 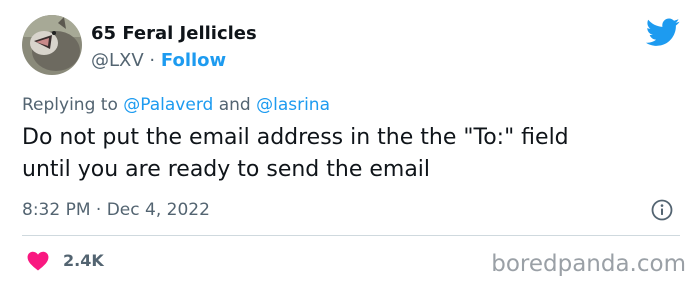 What do you see at coordinates (174, 34) in the screenshot?
I see `author-display-name: 65 Feral Jellicles` at bounding box center [174, 34].